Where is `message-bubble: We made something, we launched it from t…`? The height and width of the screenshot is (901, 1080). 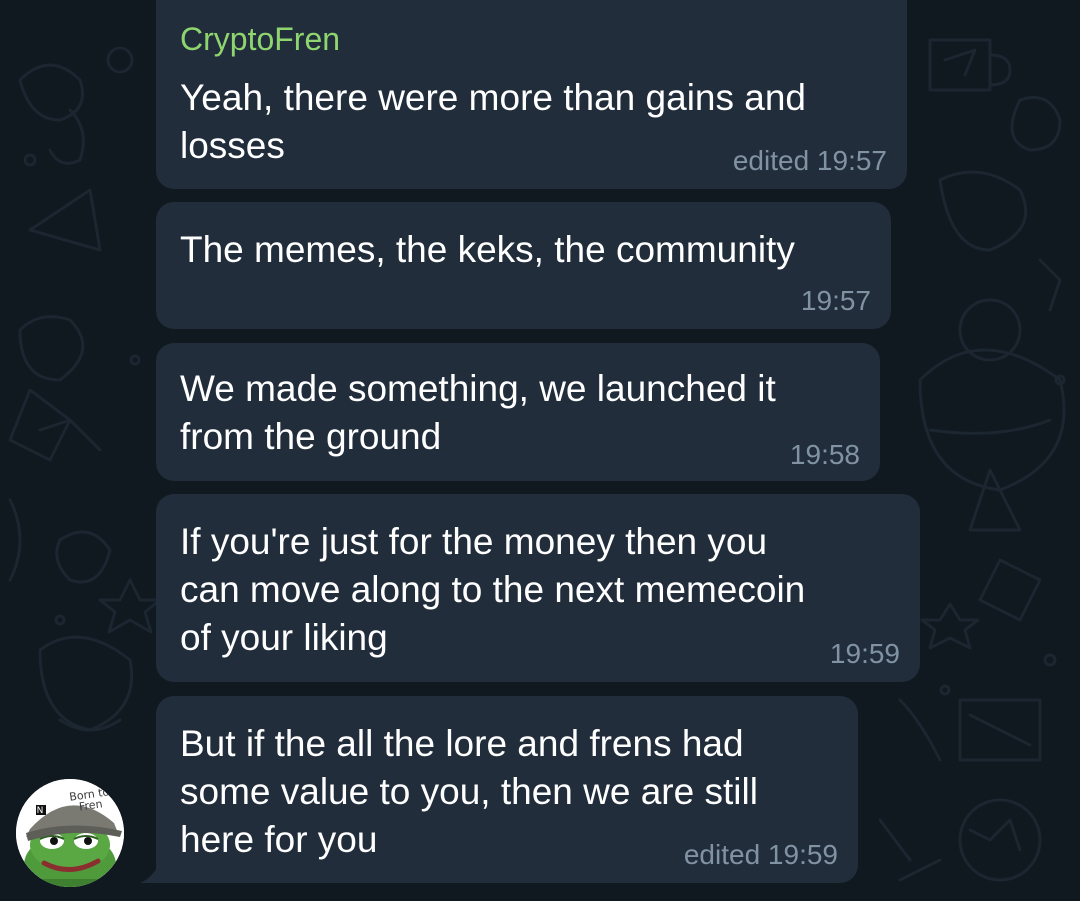
message-bubble: We made something, we launched it from t… is located at coordinates (518, 412).